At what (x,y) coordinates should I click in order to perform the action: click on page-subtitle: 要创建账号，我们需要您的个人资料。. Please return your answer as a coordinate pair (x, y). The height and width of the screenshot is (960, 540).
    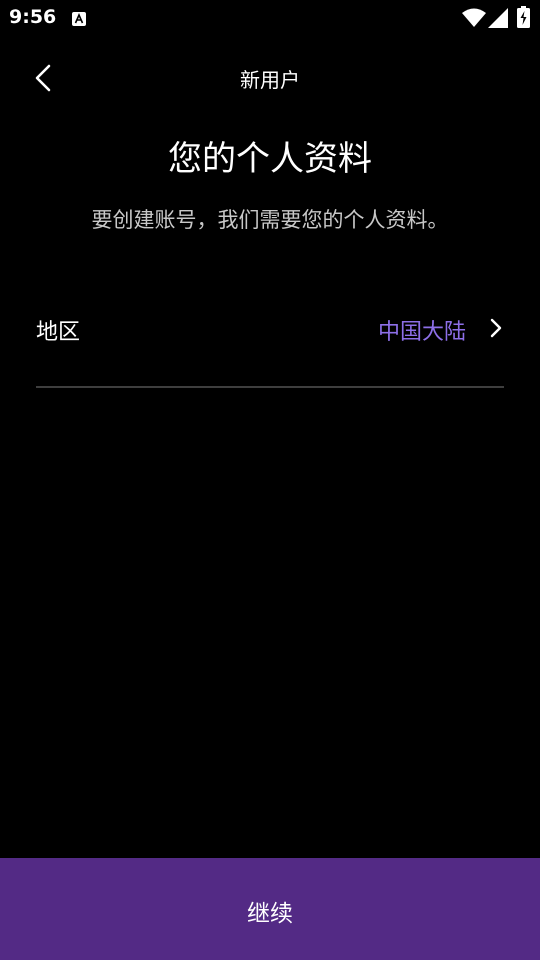
    Looking at the image, I should click on (270, 220).